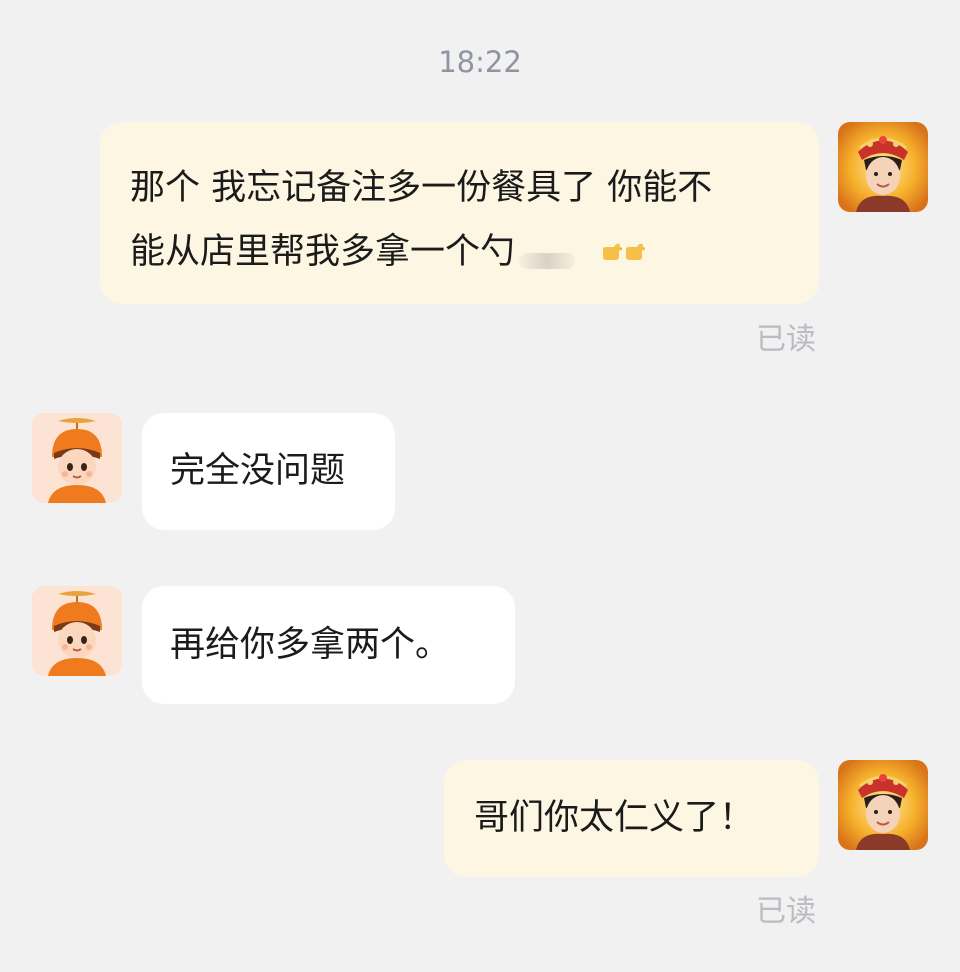 The image size is (960, 972). Describe the element at coordinates (614, 818) in the screenshot. I see `message-text: 哥们你太仁义了！` at that location.